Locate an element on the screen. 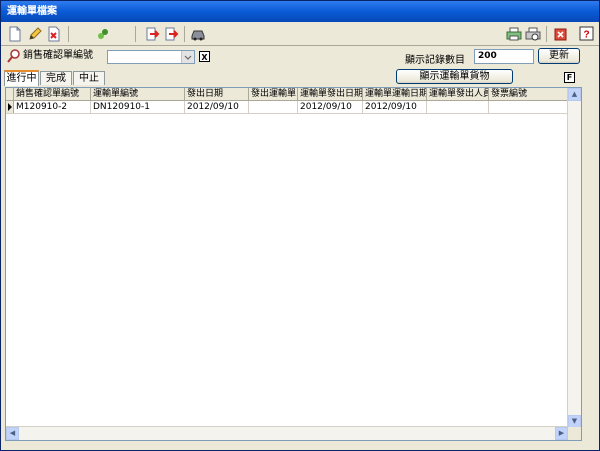 The image size is (600, 451). clear-search-button: X is located at coordinates (204, 56).